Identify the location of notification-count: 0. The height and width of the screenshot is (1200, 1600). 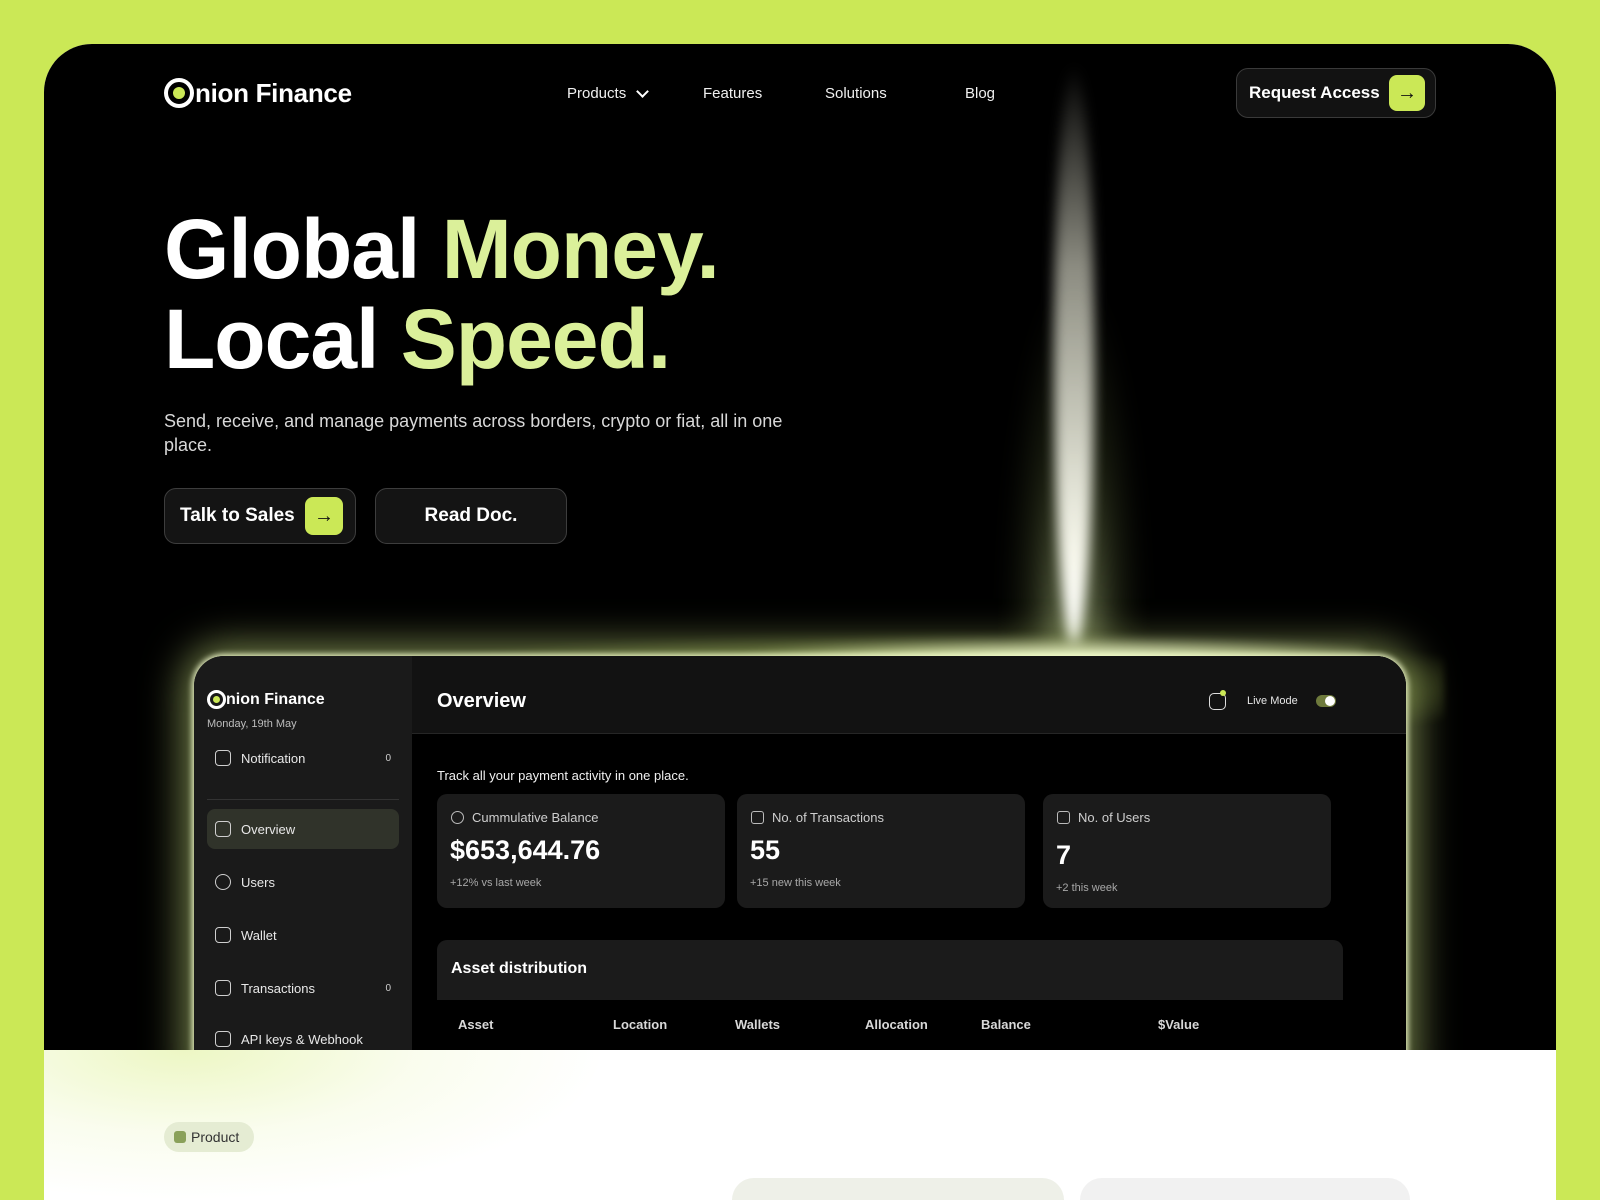
(388, 758).